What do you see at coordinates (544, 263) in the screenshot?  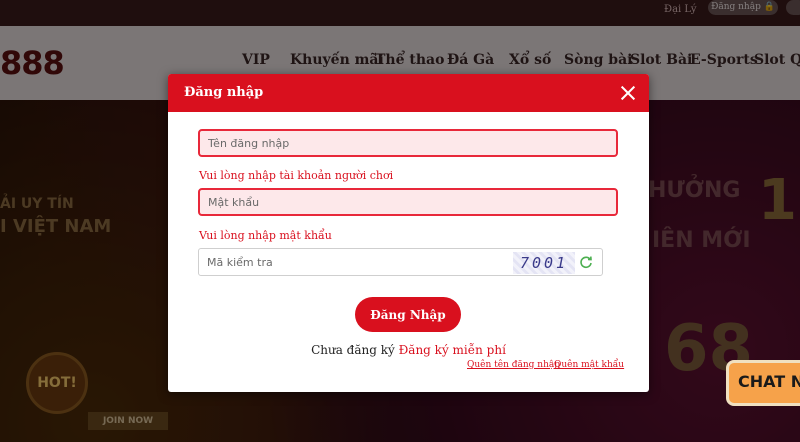 I see `captcha-image: 7001` at bounding box center [544, 263].